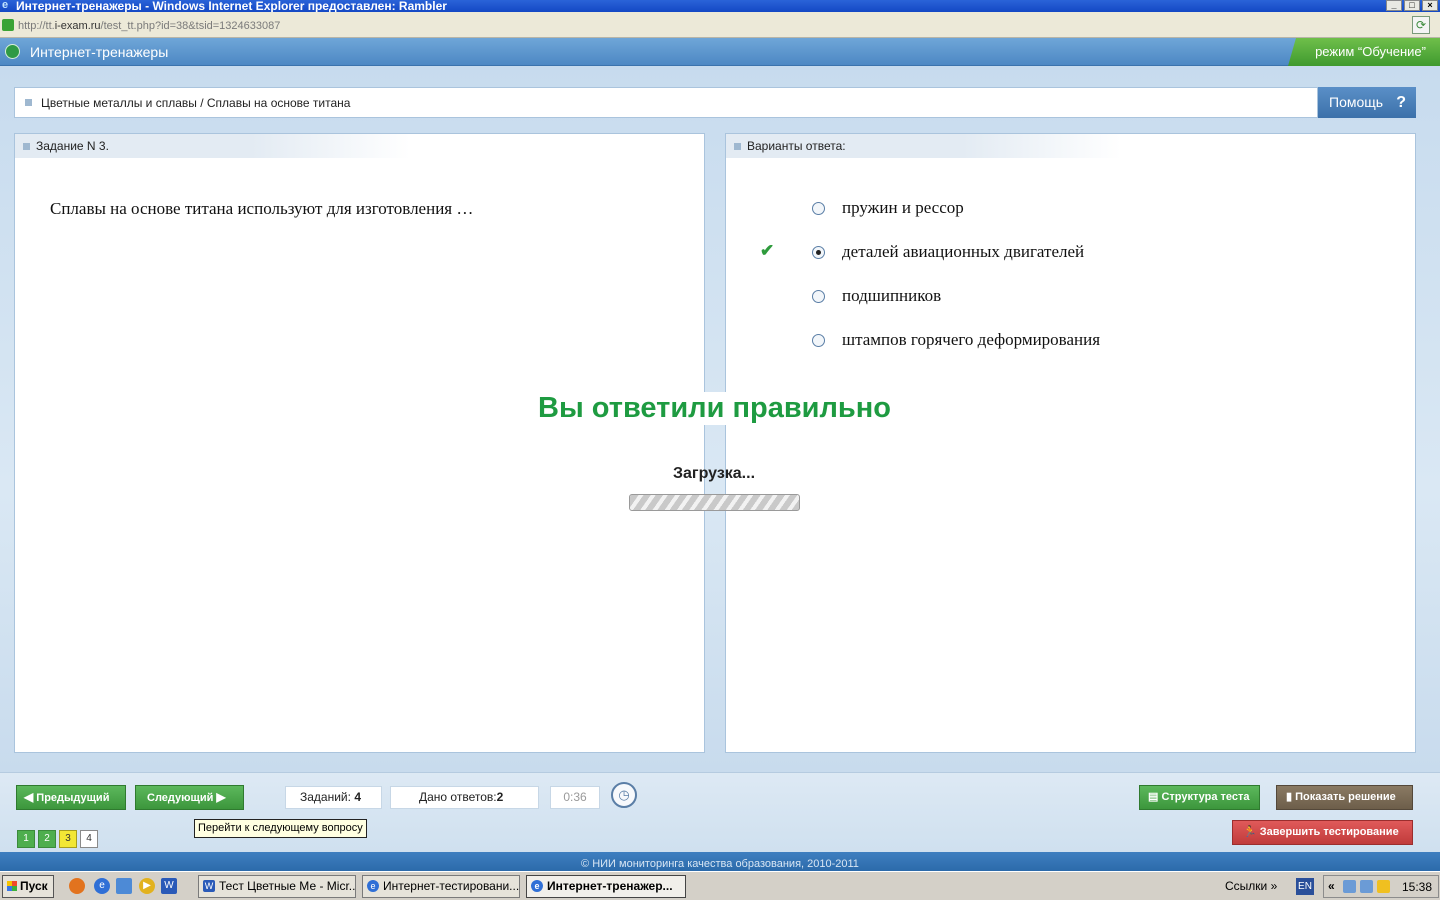 This screenshot has height=900, width=1440. Describe the element at coordinates (1383, 886) in the screenshot. I see `warning-icon` at that location.